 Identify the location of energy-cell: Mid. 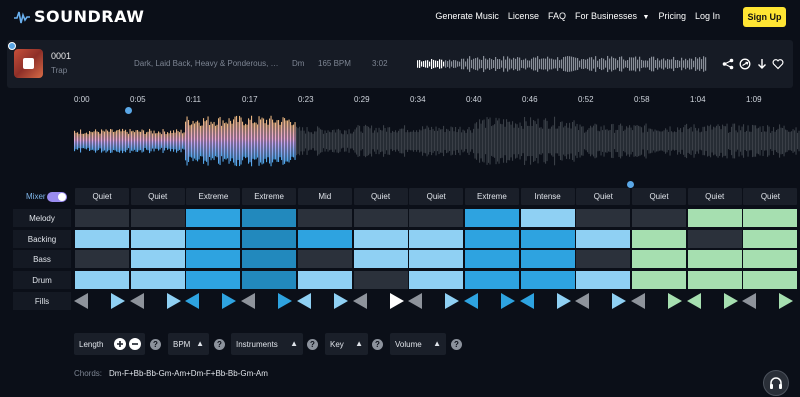
(324, 196).